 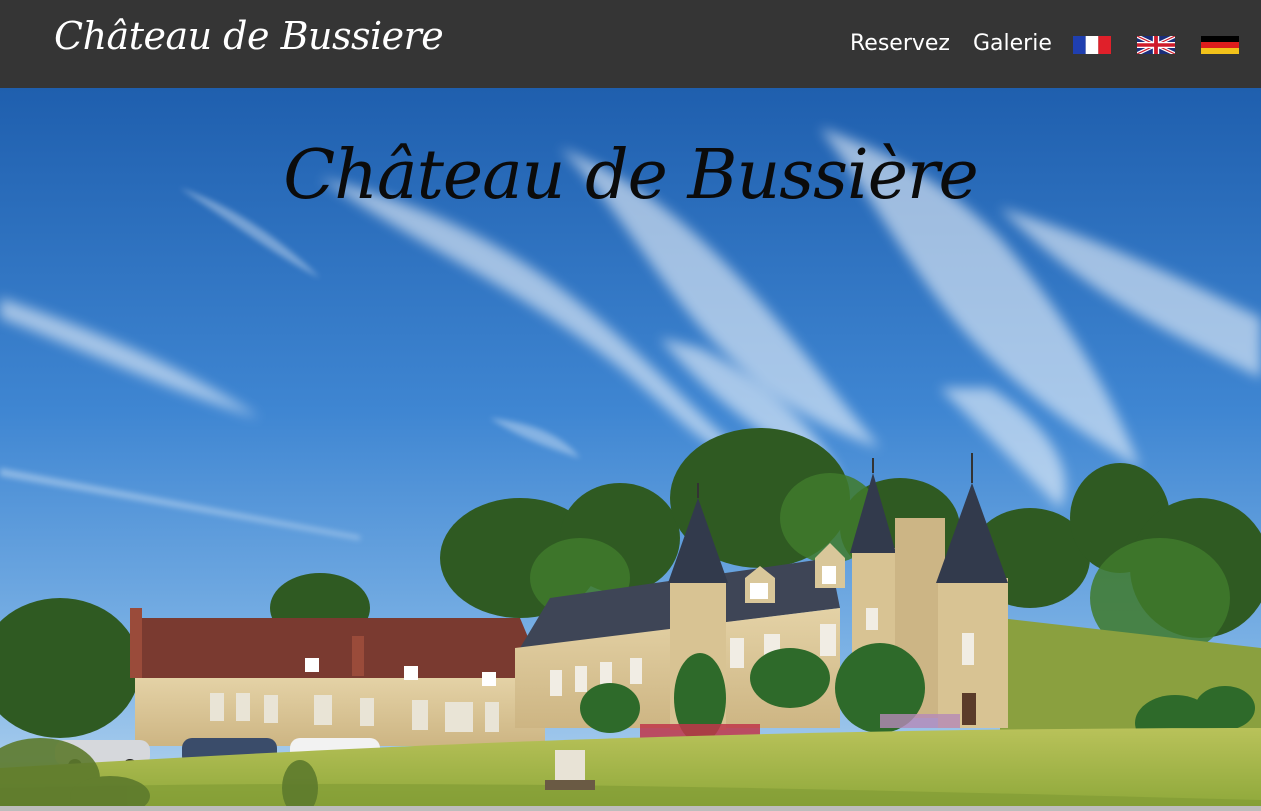 What do you see at coordinates (631, 175) in the screenshot?
I see `hero-title: Château de Bussière` at bounding box center [631, 175].